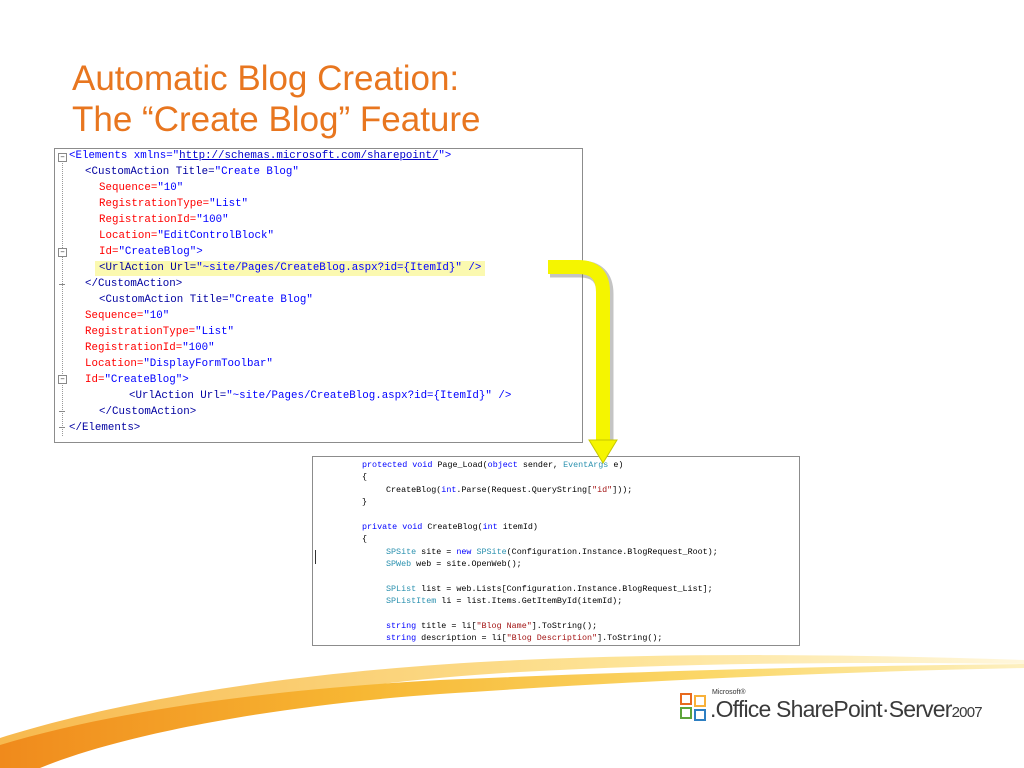  What do you see at coordinates (693, 707) in the screenshot?
I see `office-logo-icon` at bounding box center [693, 707].